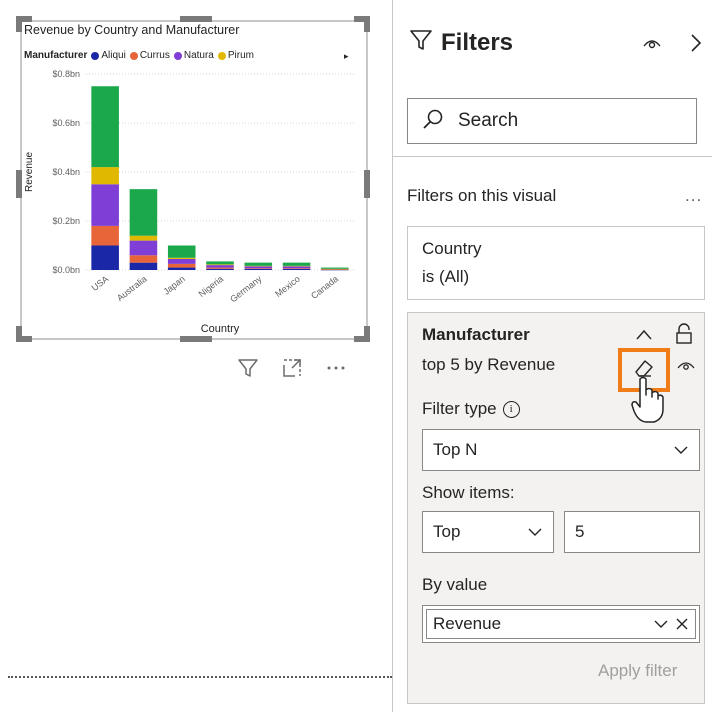 The height and width of the screenshot is (712, 712). I want to click on y-tick-label: $0.2bn, so click(66, 221).